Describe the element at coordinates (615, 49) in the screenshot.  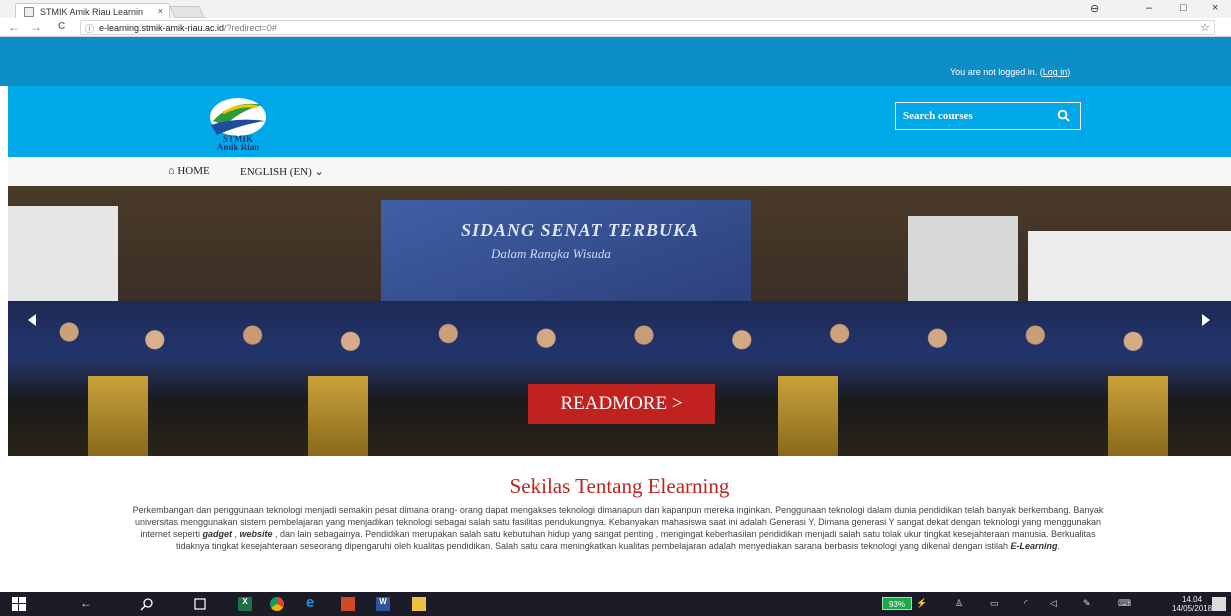
I see `top-bar` at that location.